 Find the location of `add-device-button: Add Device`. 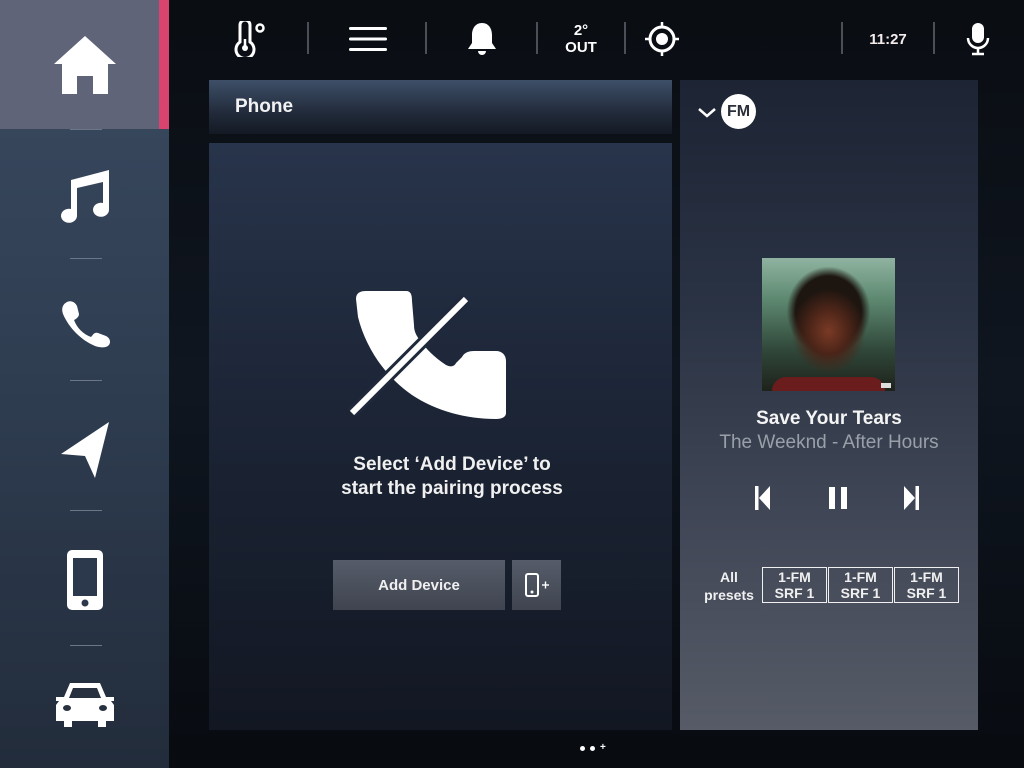

add-device-button: Add Device is located at coordinates (419, 585).